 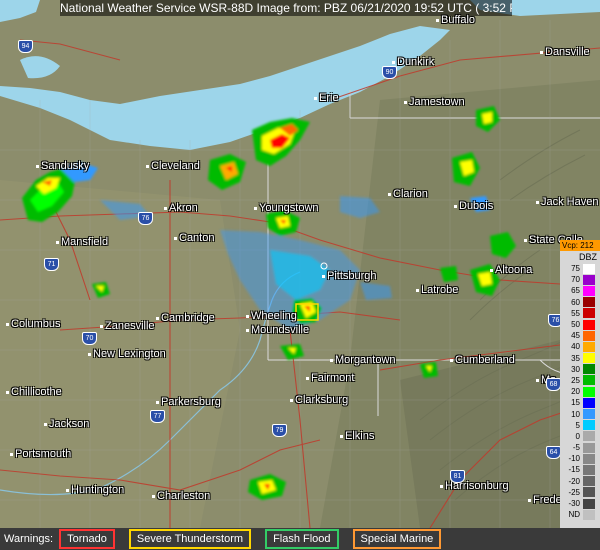 I want to click on legend-row: -5, so click(x=580, y=447).